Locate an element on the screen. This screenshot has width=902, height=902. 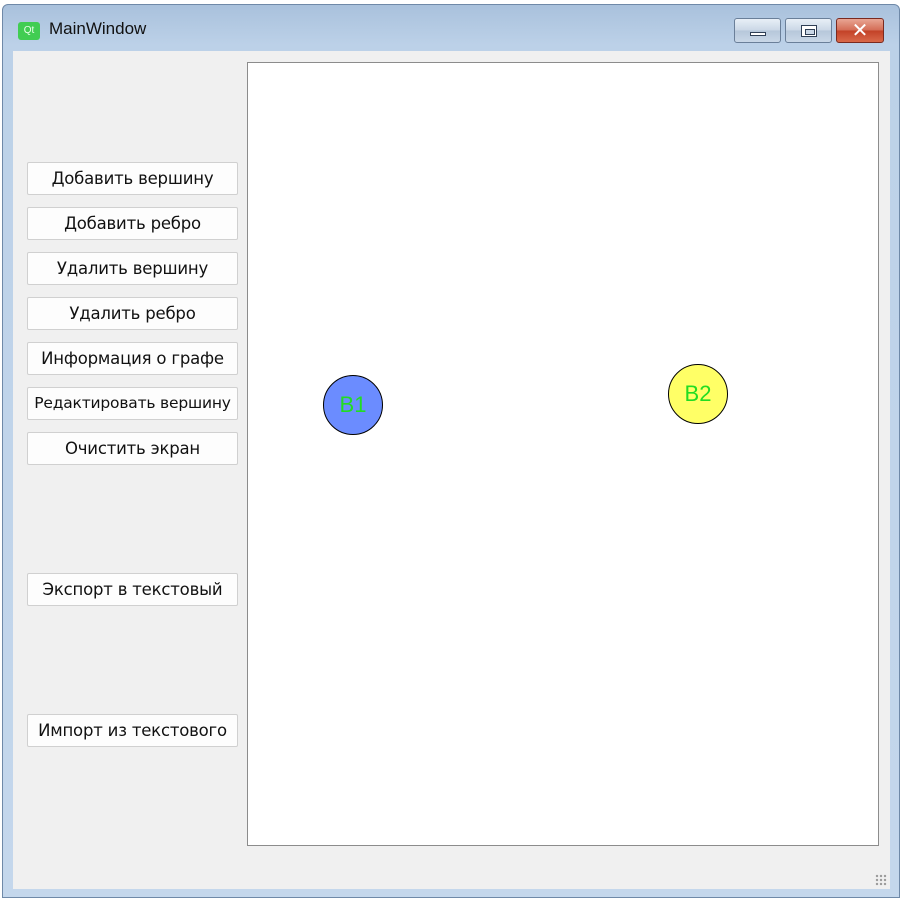
minimize-icon is located at coordinates (758, 34).